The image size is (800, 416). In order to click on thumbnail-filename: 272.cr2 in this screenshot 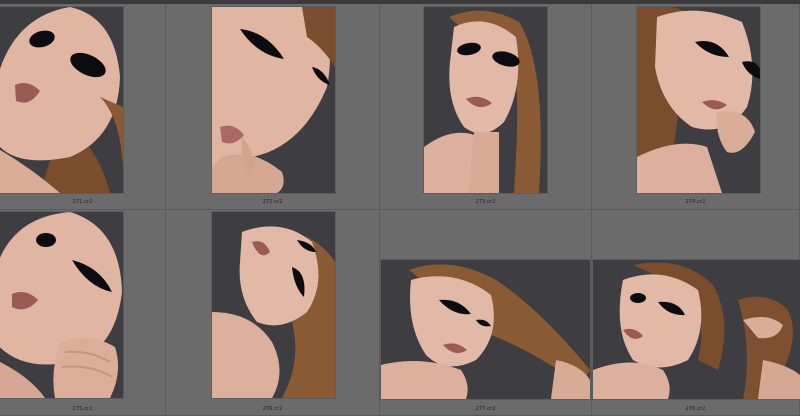, I will do `click(272, 202)`.